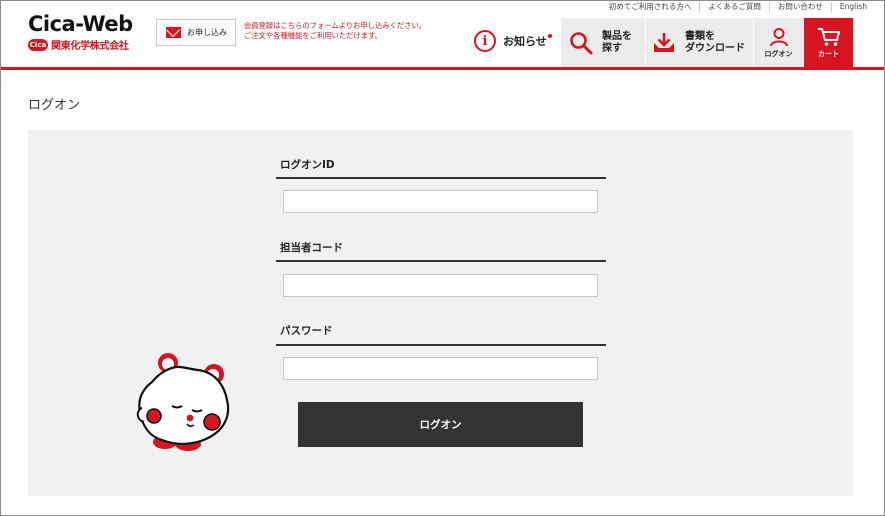 Image resolution: width=885 pixels, height=516 pixels. What do you see at coordinates (306, 331) in the screenshot?
I see `password-label: パスワード` at bounding box center [306, 331].